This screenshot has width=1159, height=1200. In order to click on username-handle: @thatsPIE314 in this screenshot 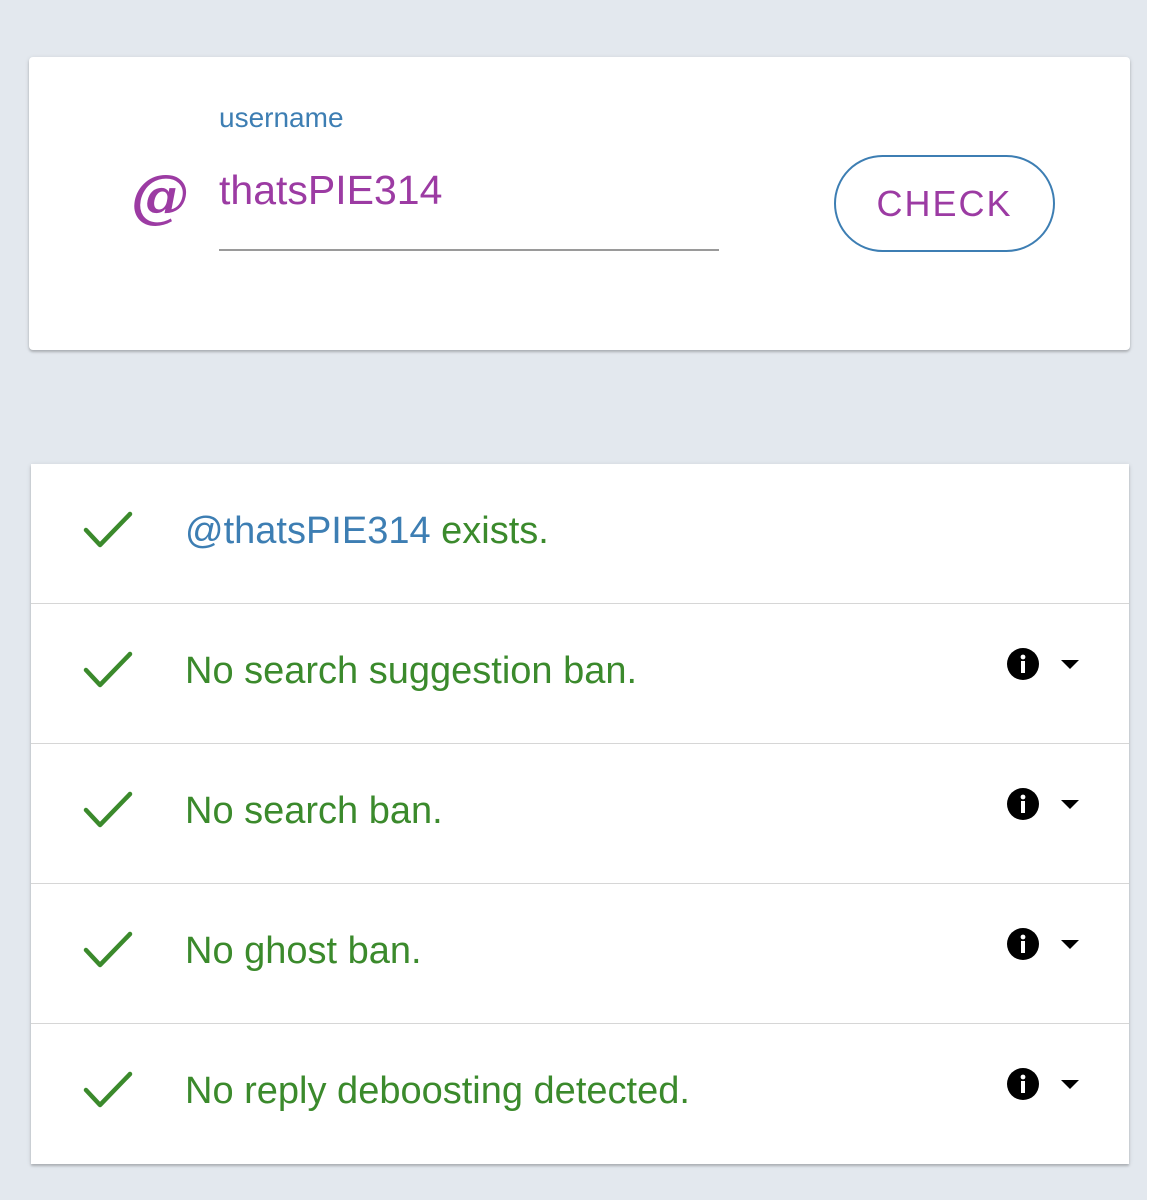, I will do `click(308, 531)`.